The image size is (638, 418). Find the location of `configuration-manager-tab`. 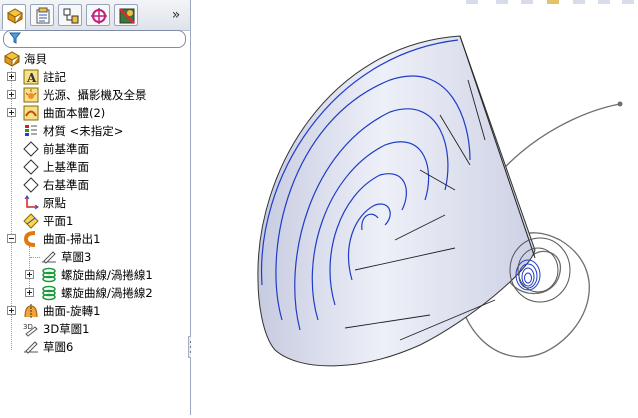

configuration-manager-tab is located at coordinates (70, 15).